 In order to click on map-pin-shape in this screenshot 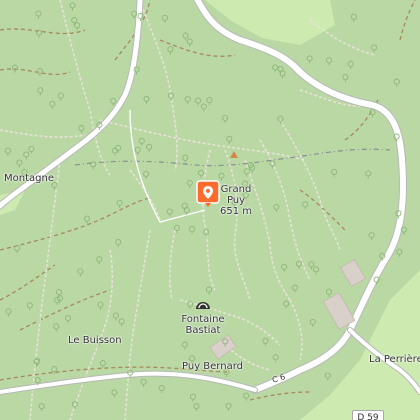, I will do `click(208, 193)`.